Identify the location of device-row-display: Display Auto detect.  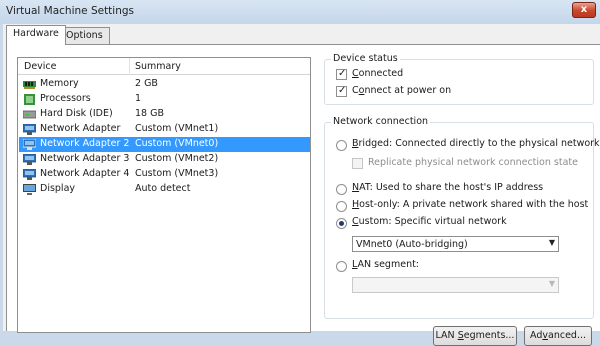
(164, 189).